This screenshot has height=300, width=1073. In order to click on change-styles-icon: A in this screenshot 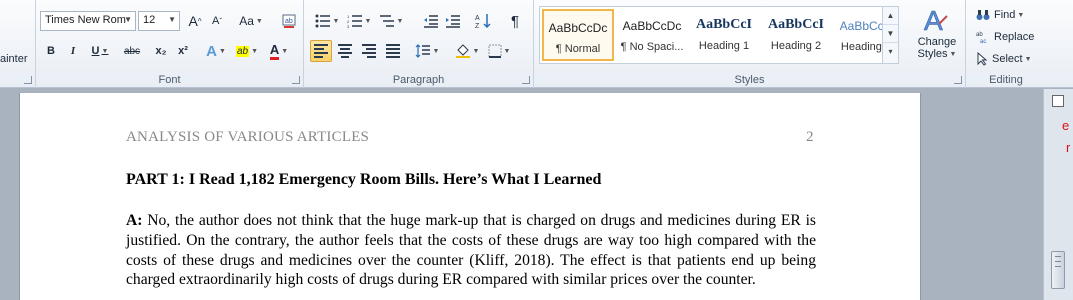, I will do `click(936, 19)`.